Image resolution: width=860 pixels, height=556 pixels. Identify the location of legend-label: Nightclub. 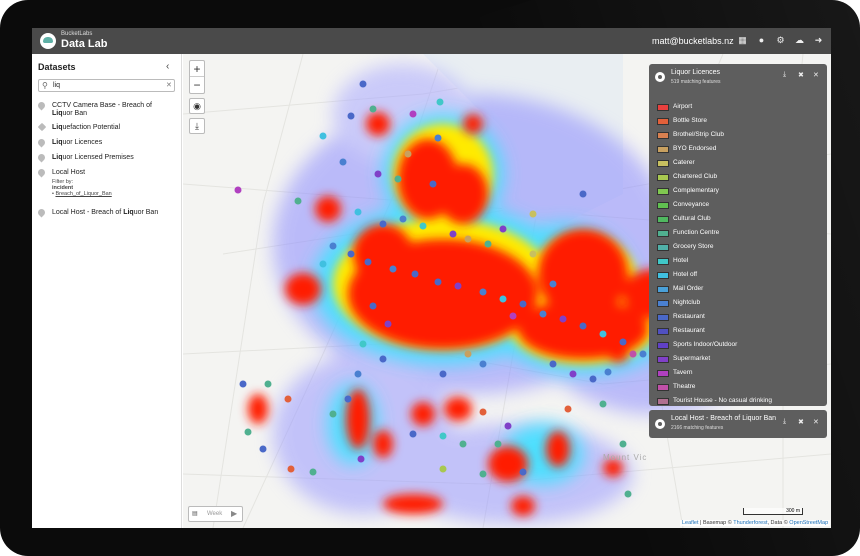
(687, 302).